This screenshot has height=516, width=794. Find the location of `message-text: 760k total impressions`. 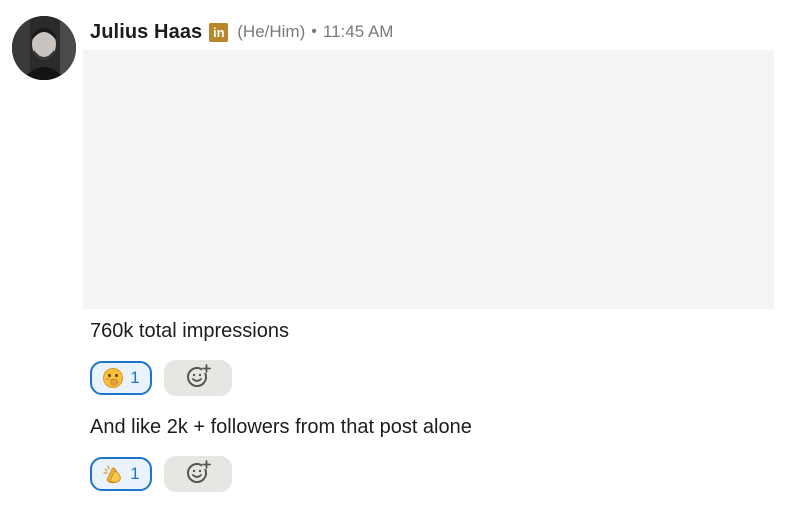

message-text: 760k total impressions is located at coordinates (189, 331).